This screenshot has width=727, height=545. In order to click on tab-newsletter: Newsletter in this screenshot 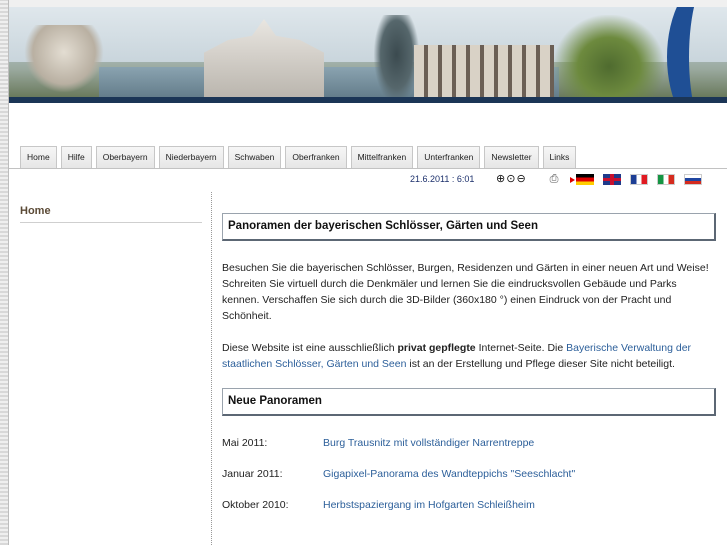, I will do `click(511, 157)`.